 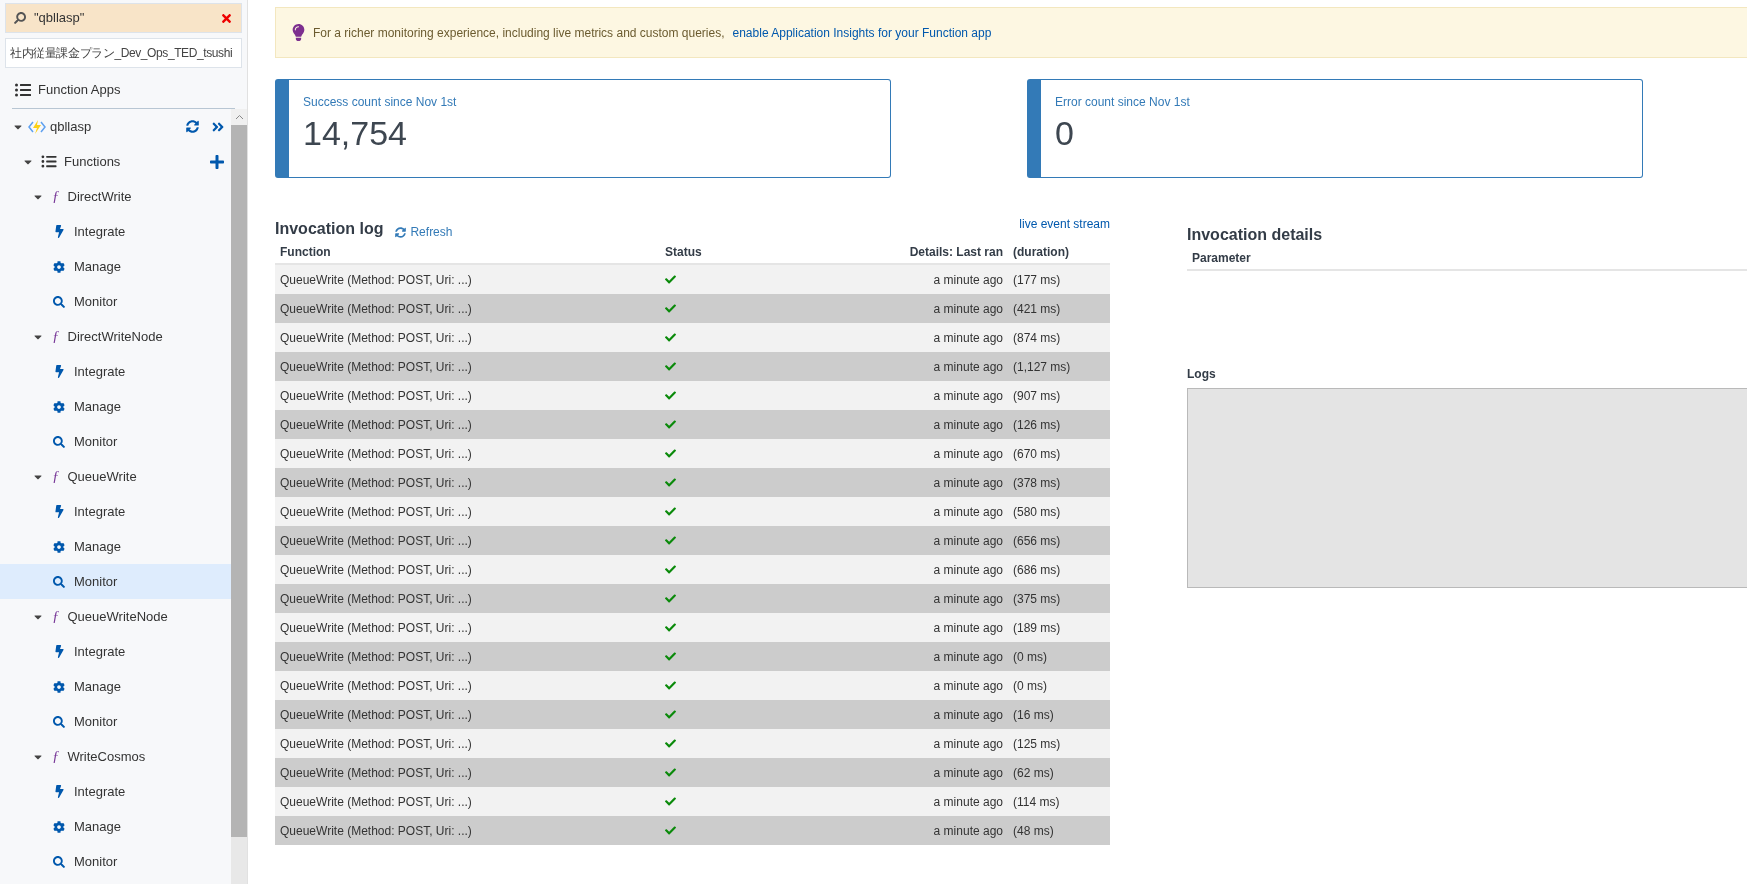 What do you see at coordinates (692, 830) in the screenshot?
I see `table-row: QueueWrite (Method: POST, Uri: ...) a minute ago (48 ms)` at bounding box center [692, 830].